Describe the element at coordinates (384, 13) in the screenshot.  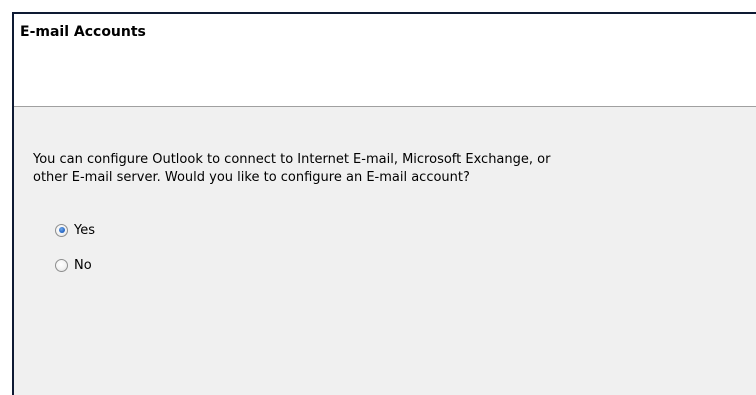
I see `window-border-top` at that location.